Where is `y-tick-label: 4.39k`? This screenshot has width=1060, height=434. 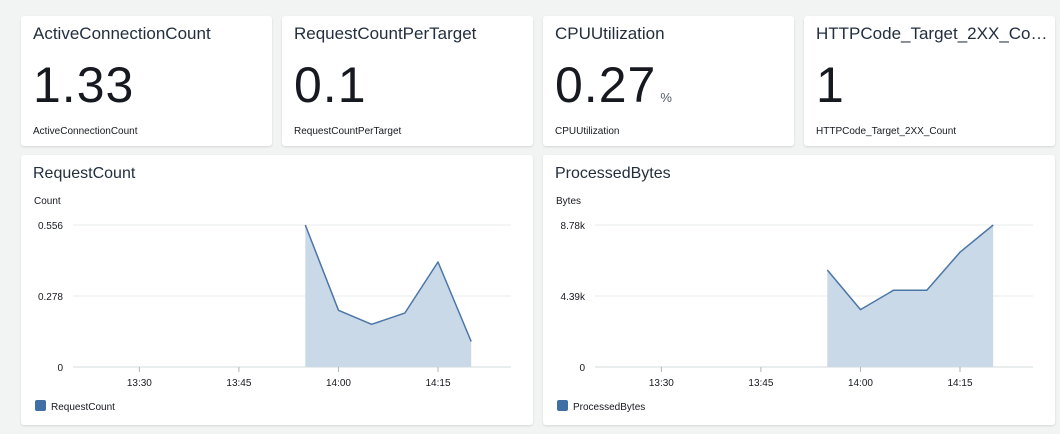 y-tick-label: 4.39k is located at coordinates (573, 297).